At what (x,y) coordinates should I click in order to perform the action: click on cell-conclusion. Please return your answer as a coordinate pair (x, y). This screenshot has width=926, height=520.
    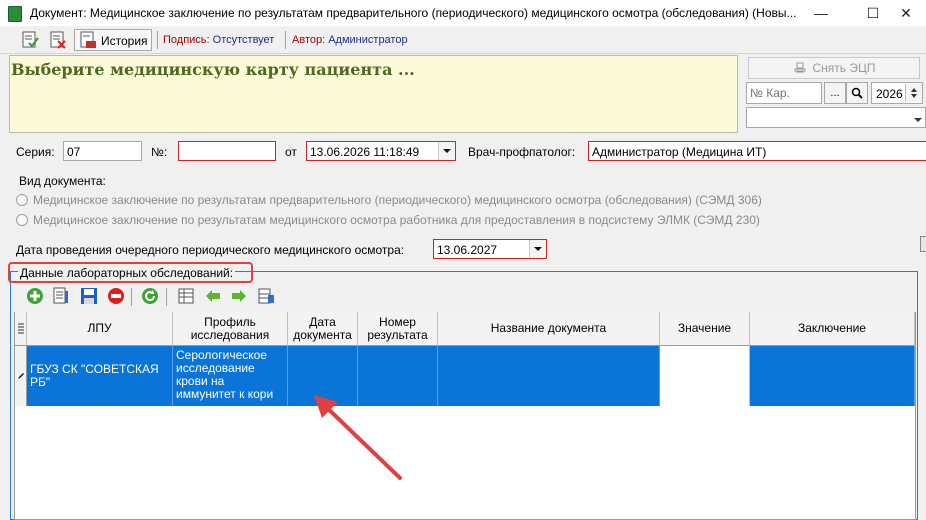
    Looking at the image, I should click on (832, 376).